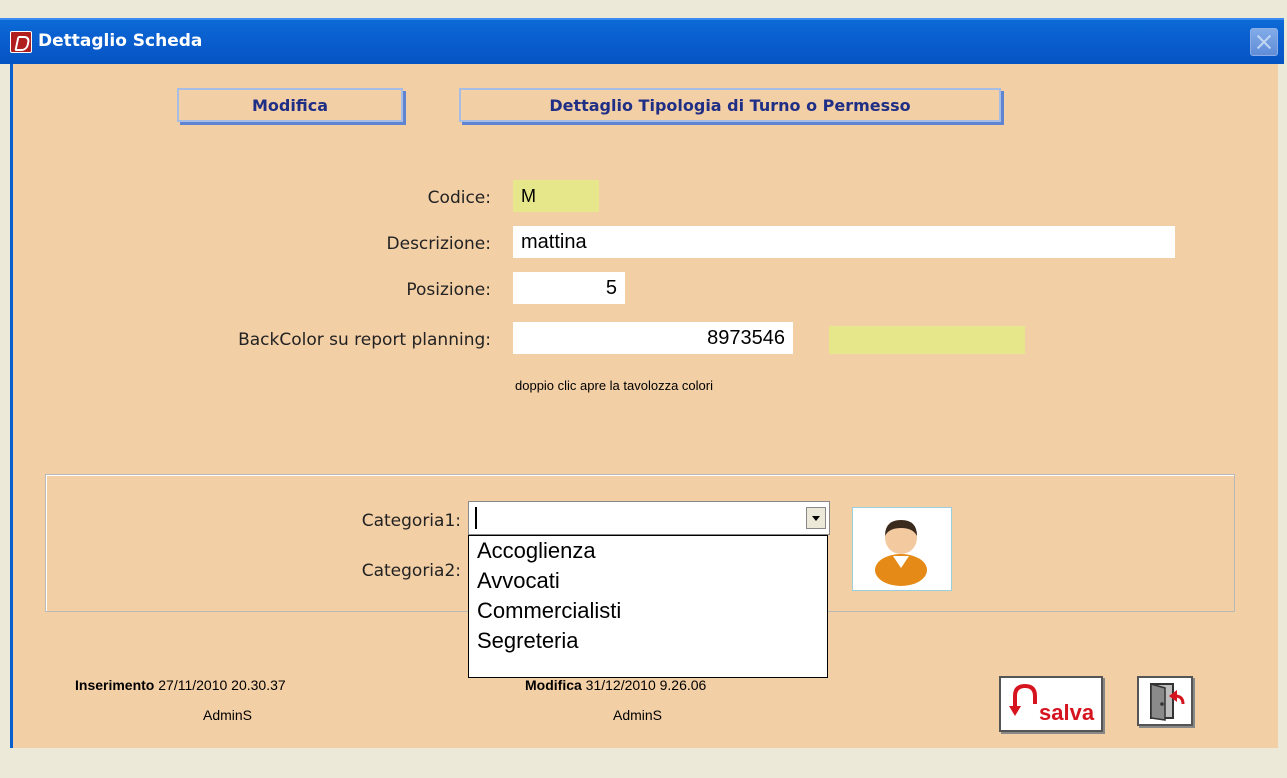 The image size is (1287, 778). What do you see at coordinates (459, 198) in the screenshot?
I see `codice-label: Codice:` at bounding box center [459, 198].